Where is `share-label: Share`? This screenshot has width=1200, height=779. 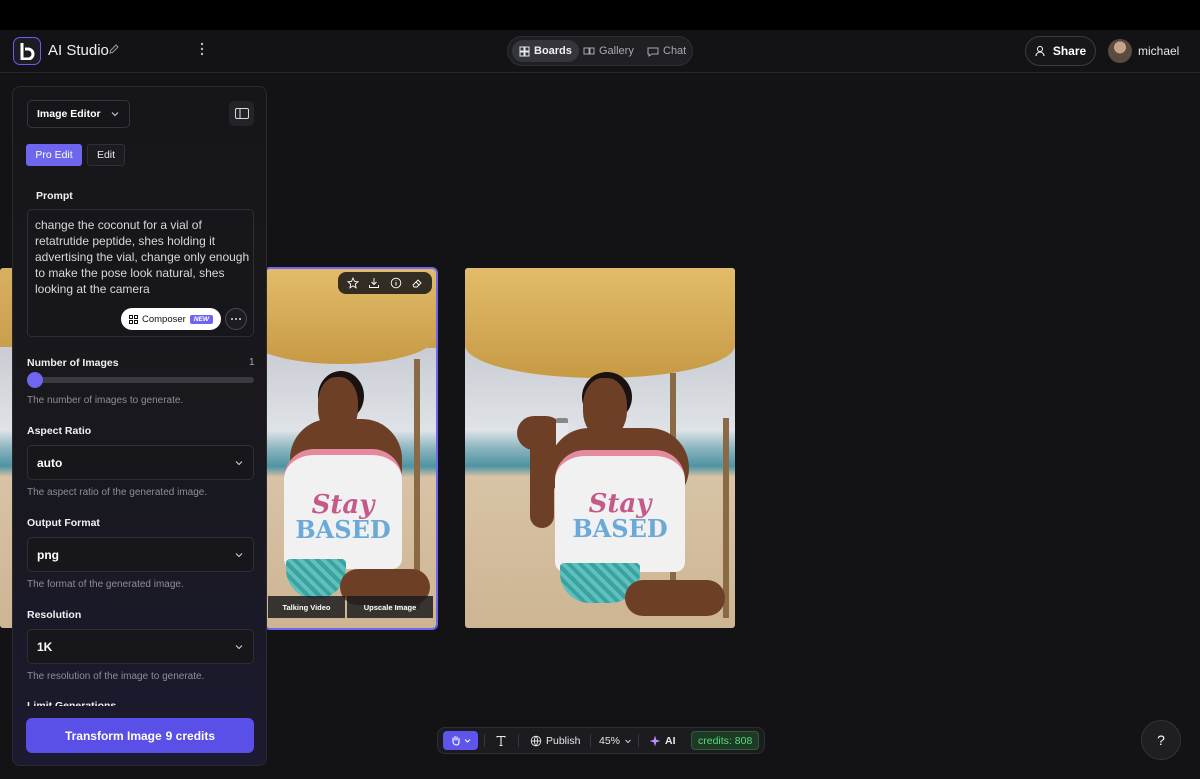 share-label: Share is located at coordinates (1069, 51).